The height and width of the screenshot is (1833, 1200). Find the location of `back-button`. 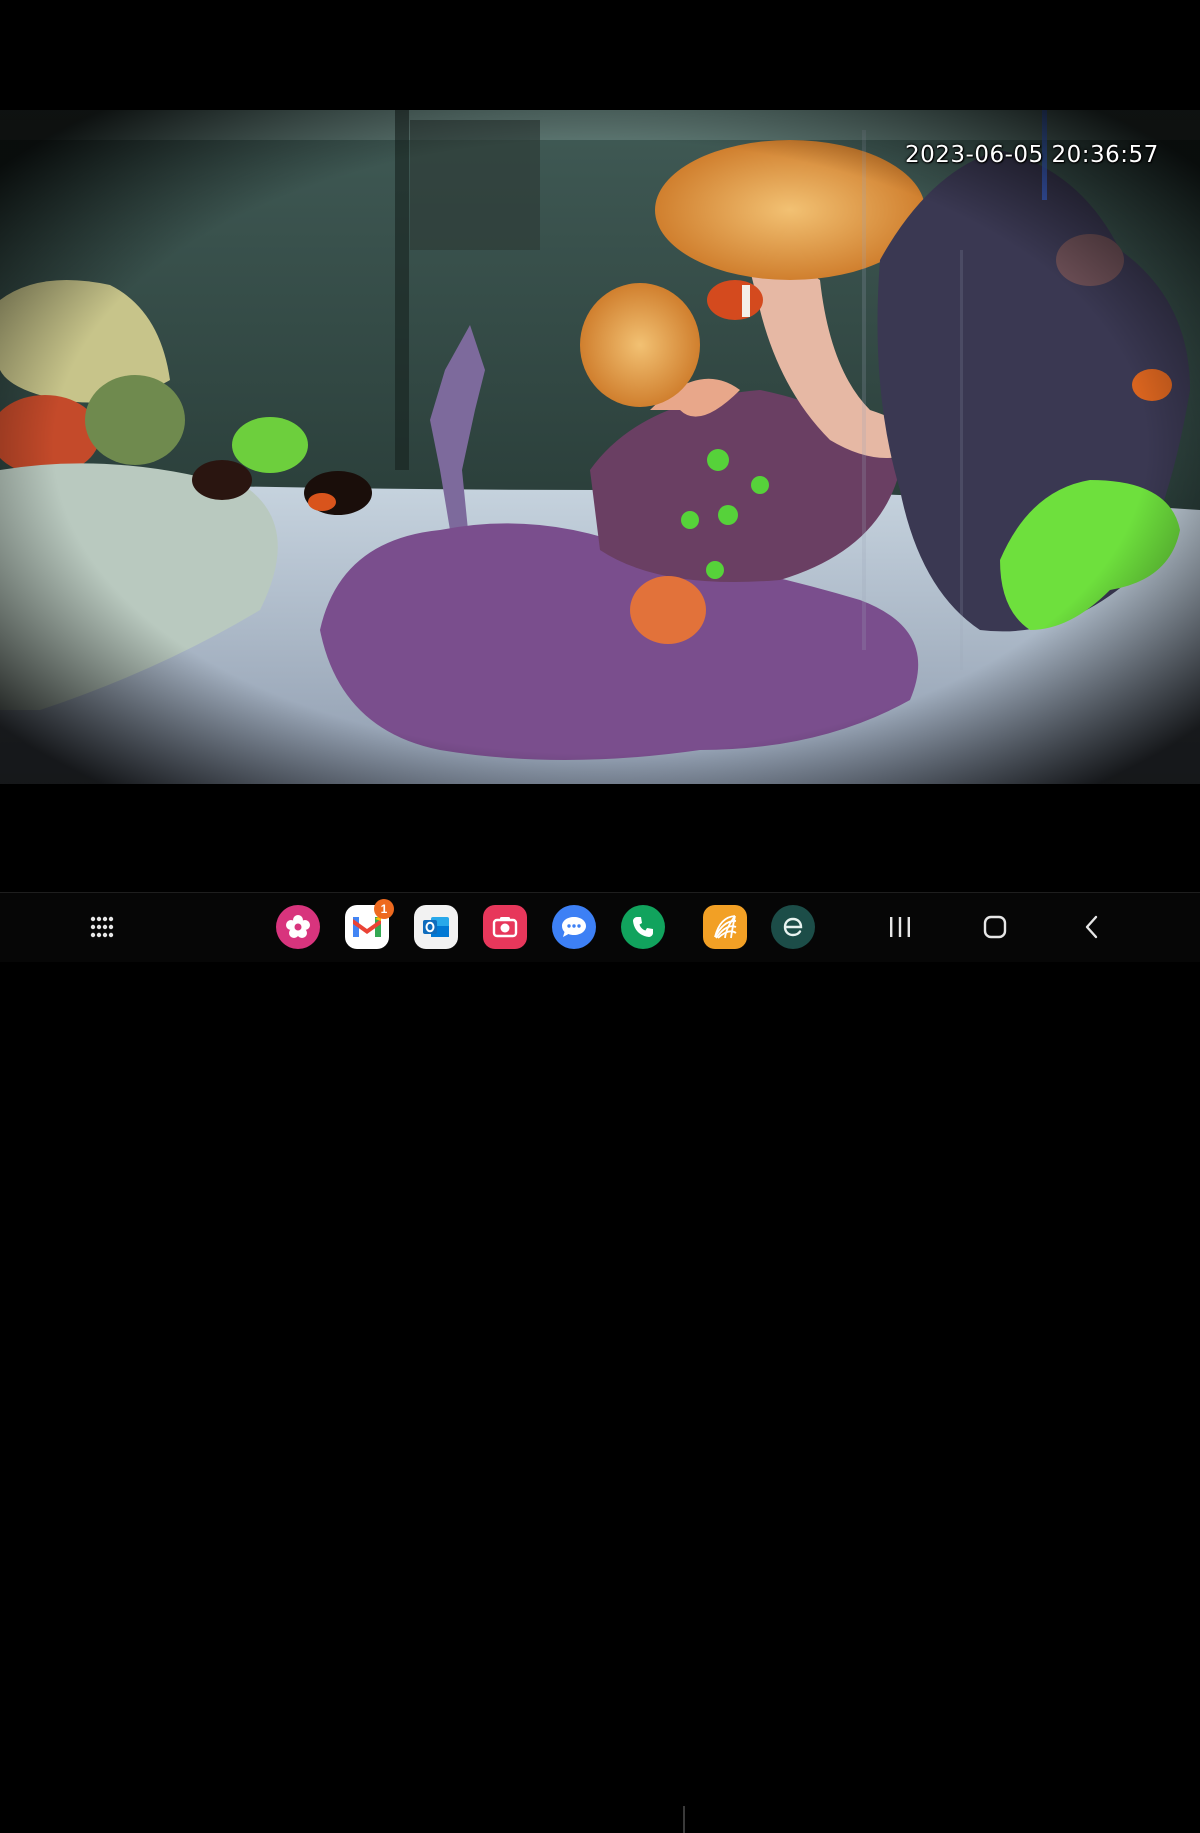

back-button is located at coordinates (1092, 927).